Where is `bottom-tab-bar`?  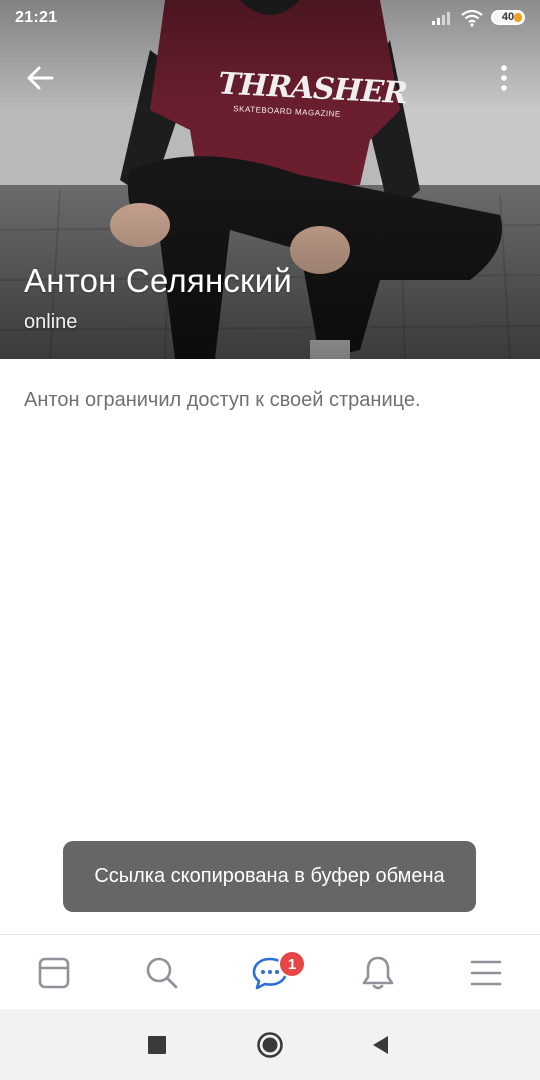
bottom-tab-bar is located at coordinates (270, 971).